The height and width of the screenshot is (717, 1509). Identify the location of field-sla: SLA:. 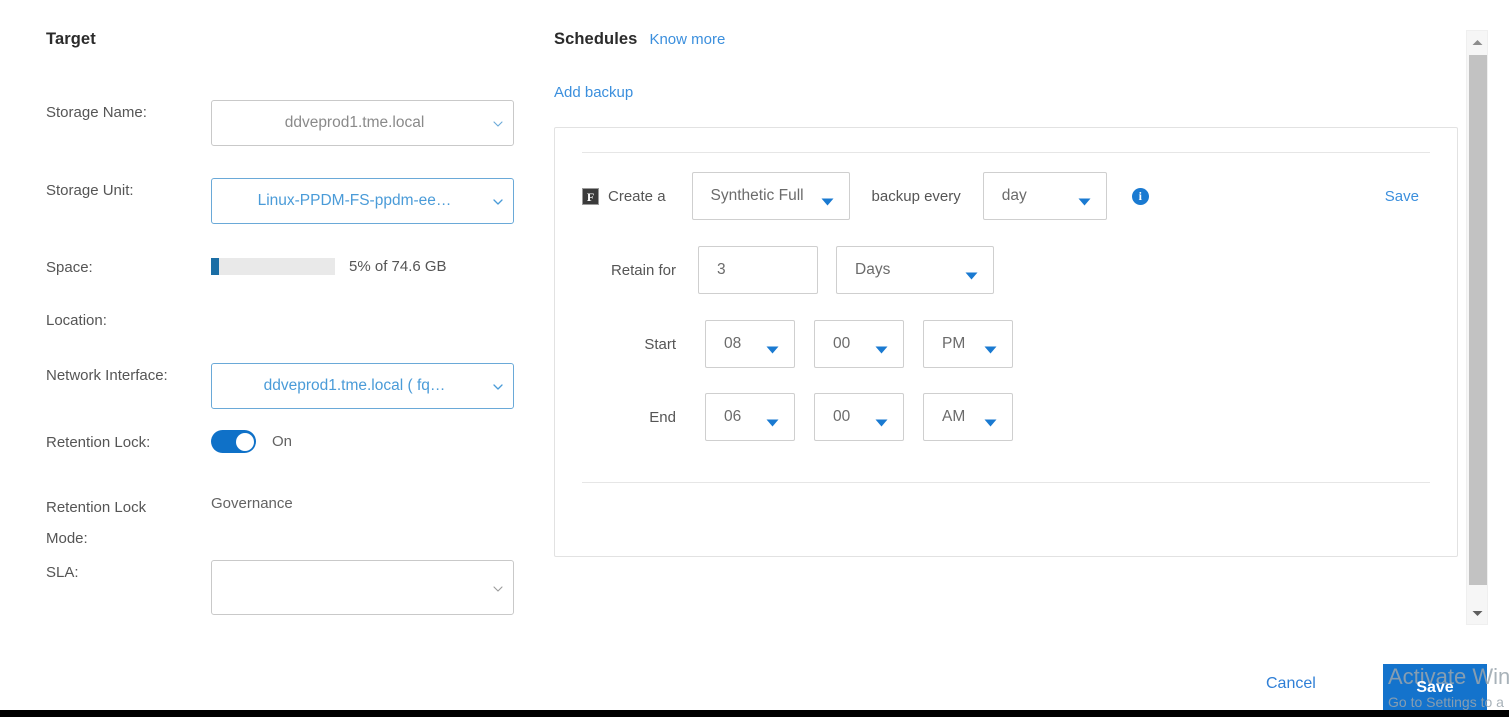
(291, 587).